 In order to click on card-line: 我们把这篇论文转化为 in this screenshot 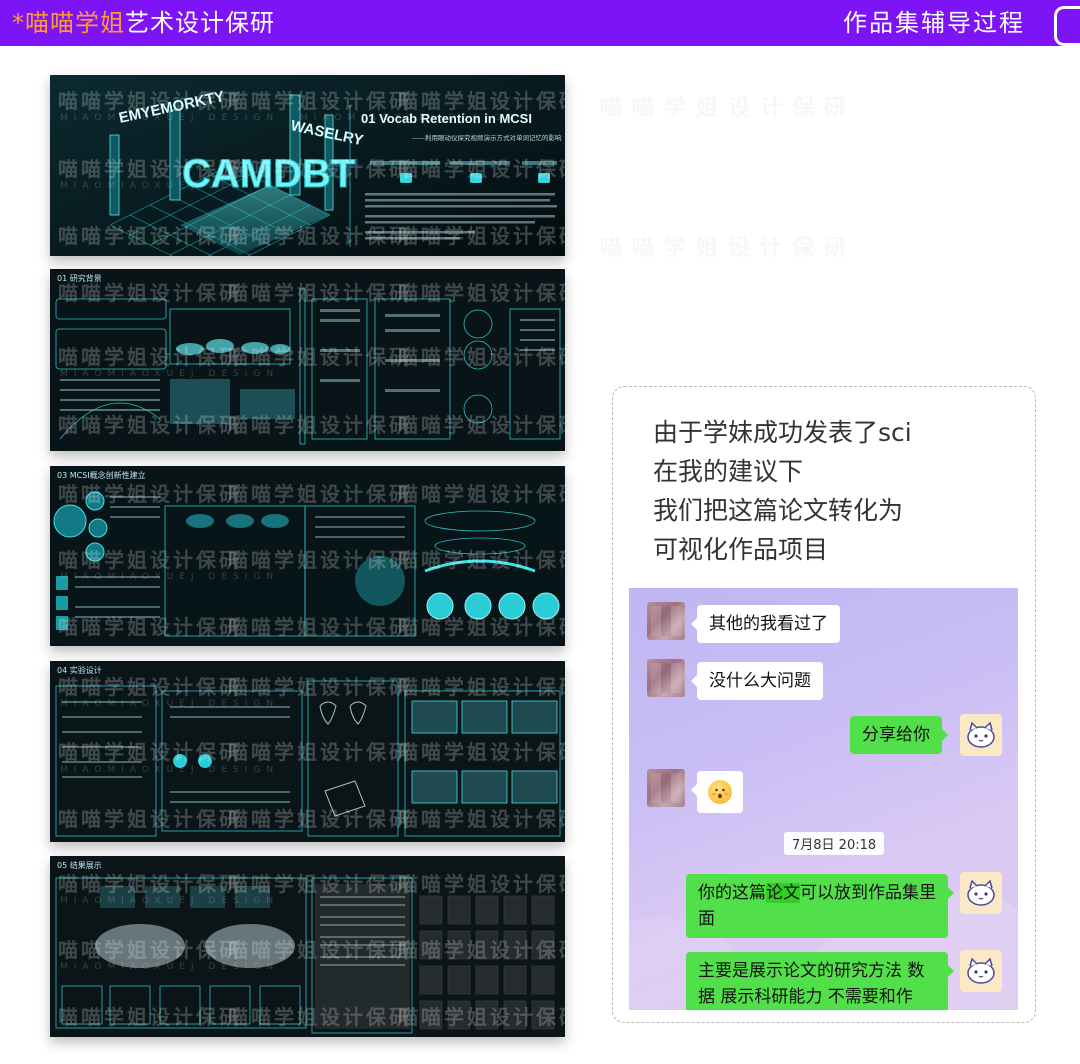, I will do `click(778, 510)`.